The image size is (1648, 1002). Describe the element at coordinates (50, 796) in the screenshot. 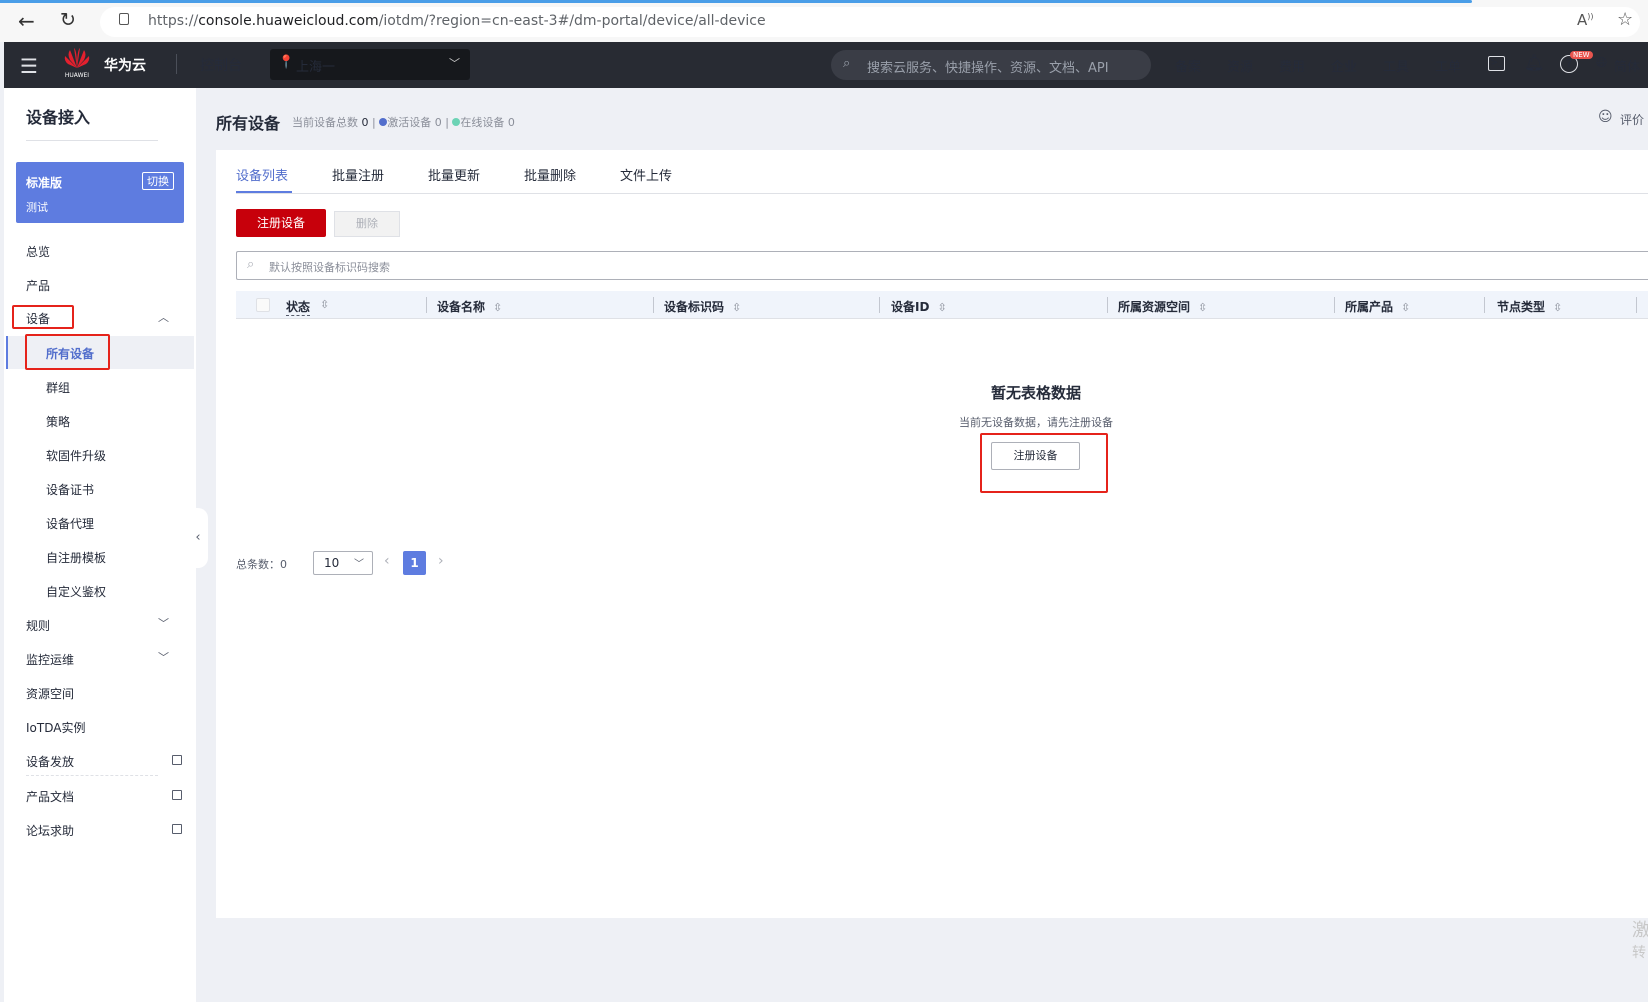

I see `sidebar-item-docs: 产品文档` at that location.